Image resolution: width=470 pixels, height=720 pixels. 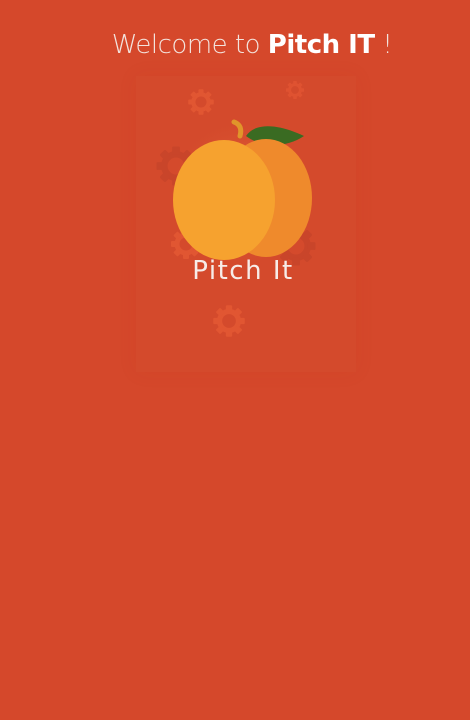 What do you see at coordinates (321, 45) in the screenshot?
I see `brand-name: Pitch IT` at bounding box center [321, 45].